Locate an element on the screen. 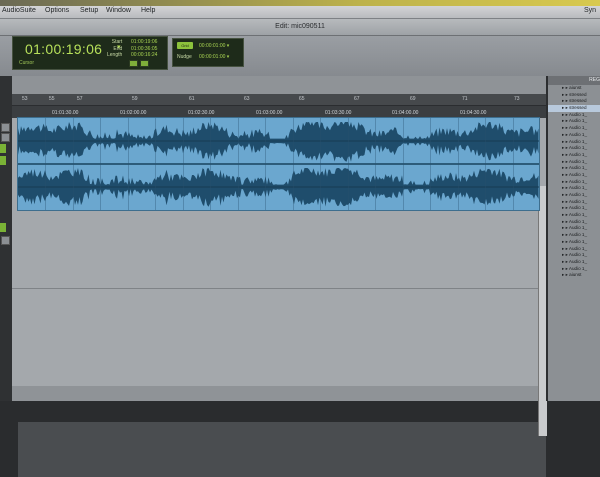 Image resolution: width=600 pixels, height=477 pixels. link-edit-button is located at coordinates (144, 63).